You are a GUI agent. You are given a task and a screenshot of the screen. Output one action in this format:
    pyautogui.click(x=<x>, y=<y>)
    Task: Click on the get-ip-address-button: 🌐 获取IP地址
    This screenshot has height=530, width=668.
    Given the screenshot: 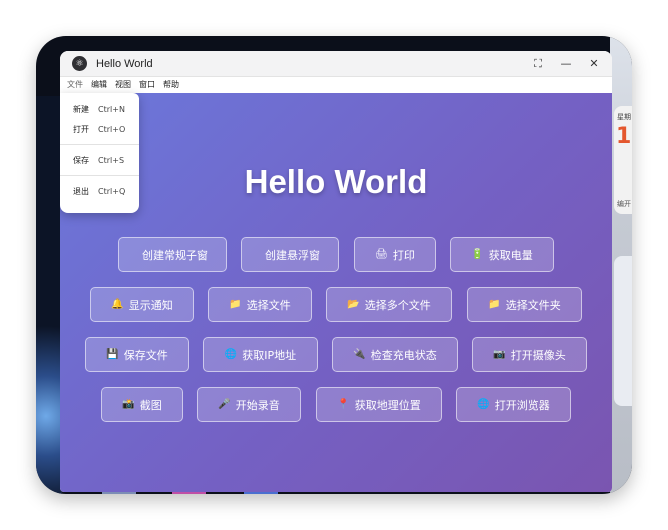 What is the action you would take?
    pyautogui.click(x=260, y=354)
    